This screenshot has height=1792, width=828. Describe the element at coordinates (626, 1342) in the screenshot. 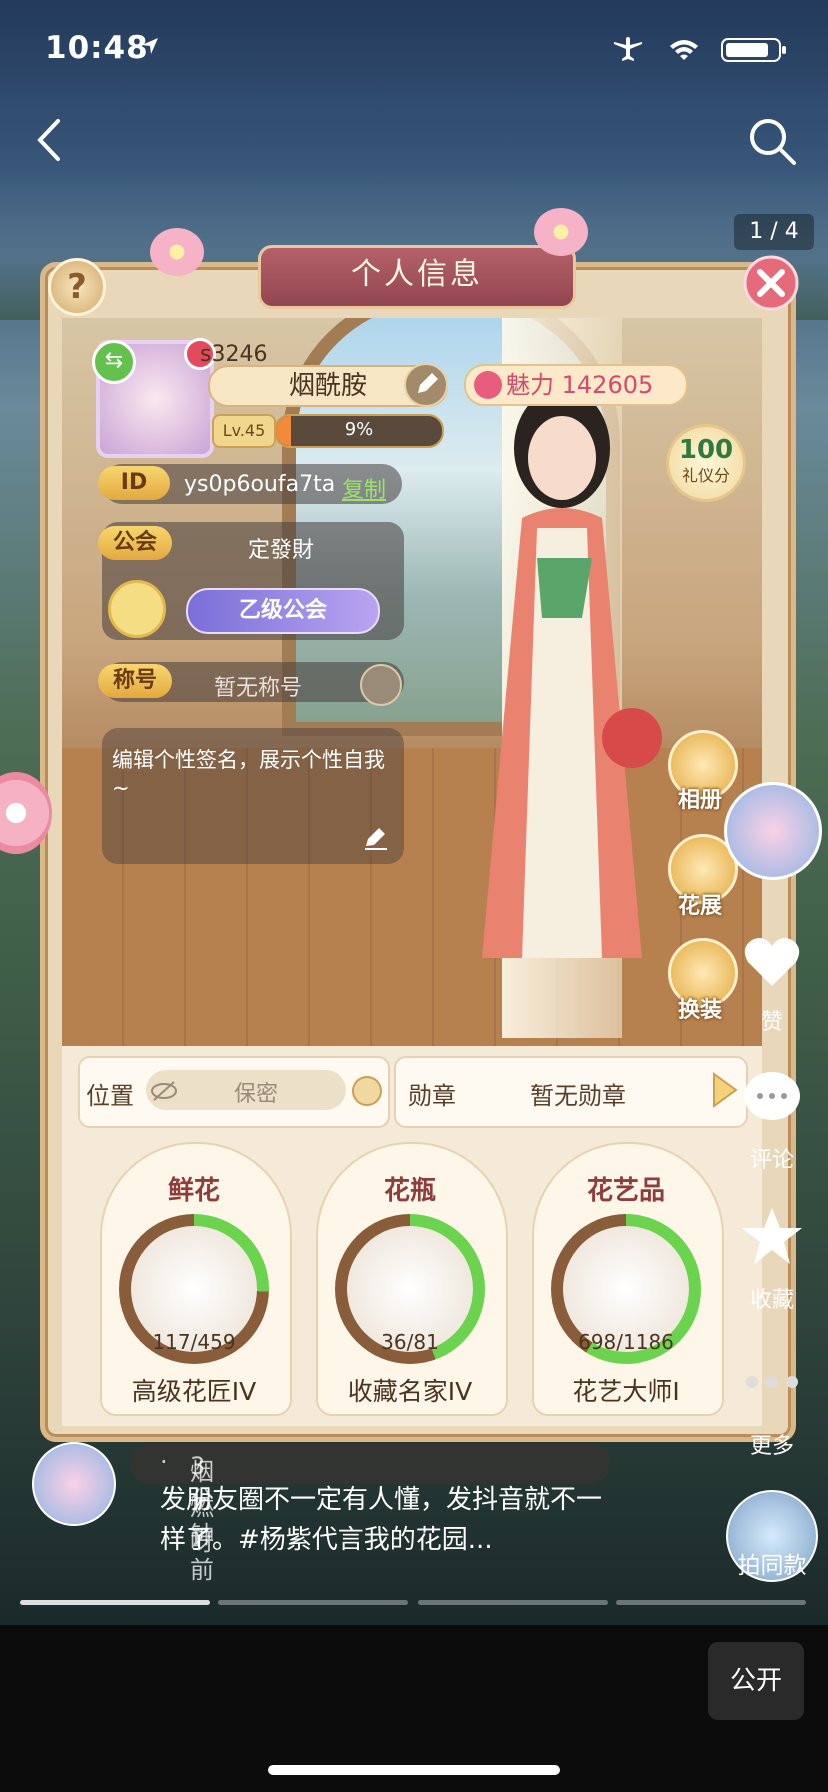

I see `collection-count: 698/1186` at that location.